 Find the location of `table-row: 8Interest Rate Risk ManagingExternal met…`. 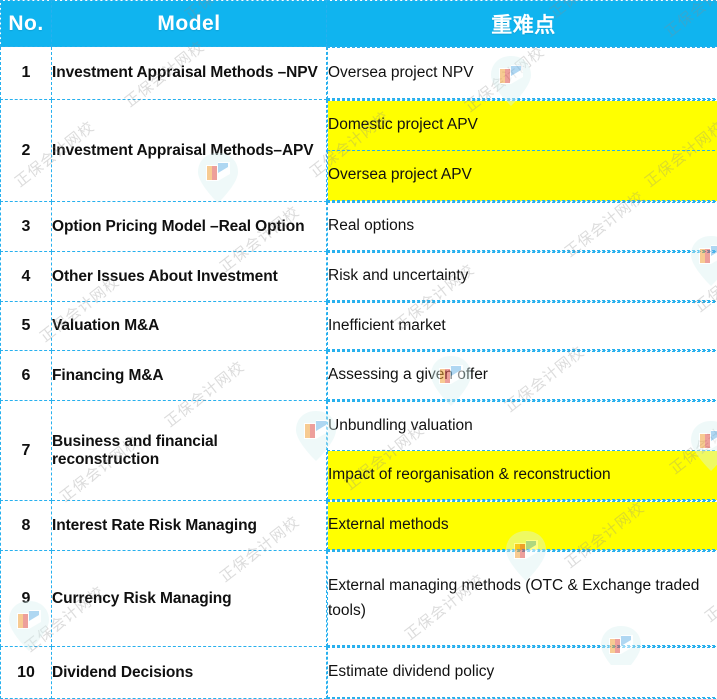

table-row: 8Interest Rate Risk ManagingExternal met… is located at coordinates (359, 526).